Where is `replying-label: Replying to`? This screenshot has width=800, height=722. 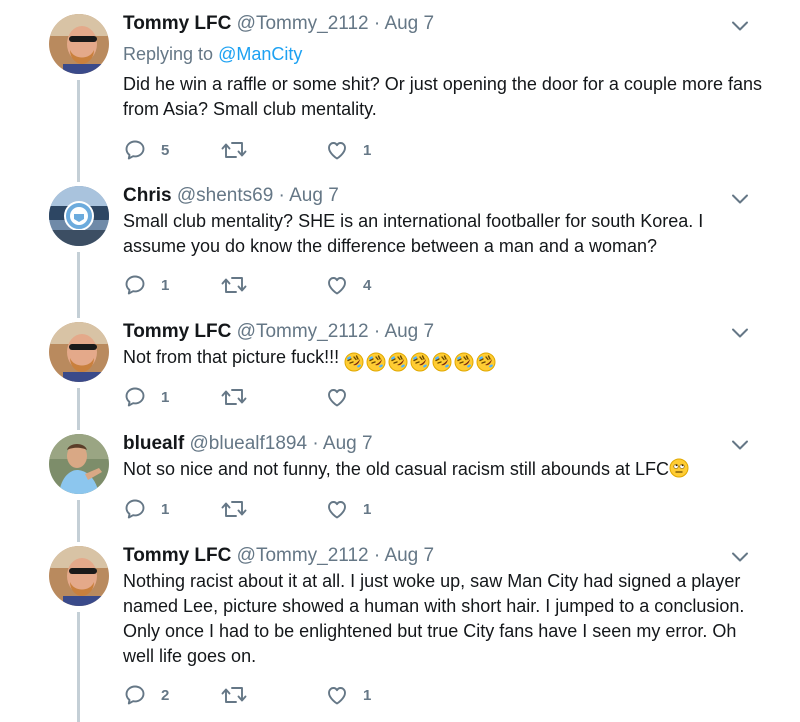
replying-label: Replying to is located at coordinates (171, 54).